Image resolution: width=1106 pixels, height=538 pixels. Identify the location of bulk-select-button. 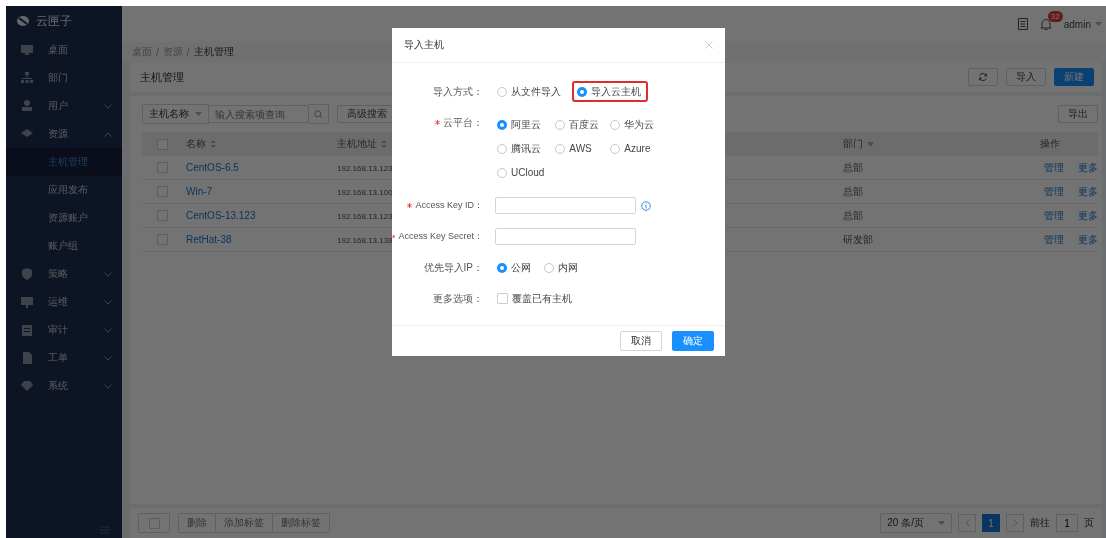
(154, 523).